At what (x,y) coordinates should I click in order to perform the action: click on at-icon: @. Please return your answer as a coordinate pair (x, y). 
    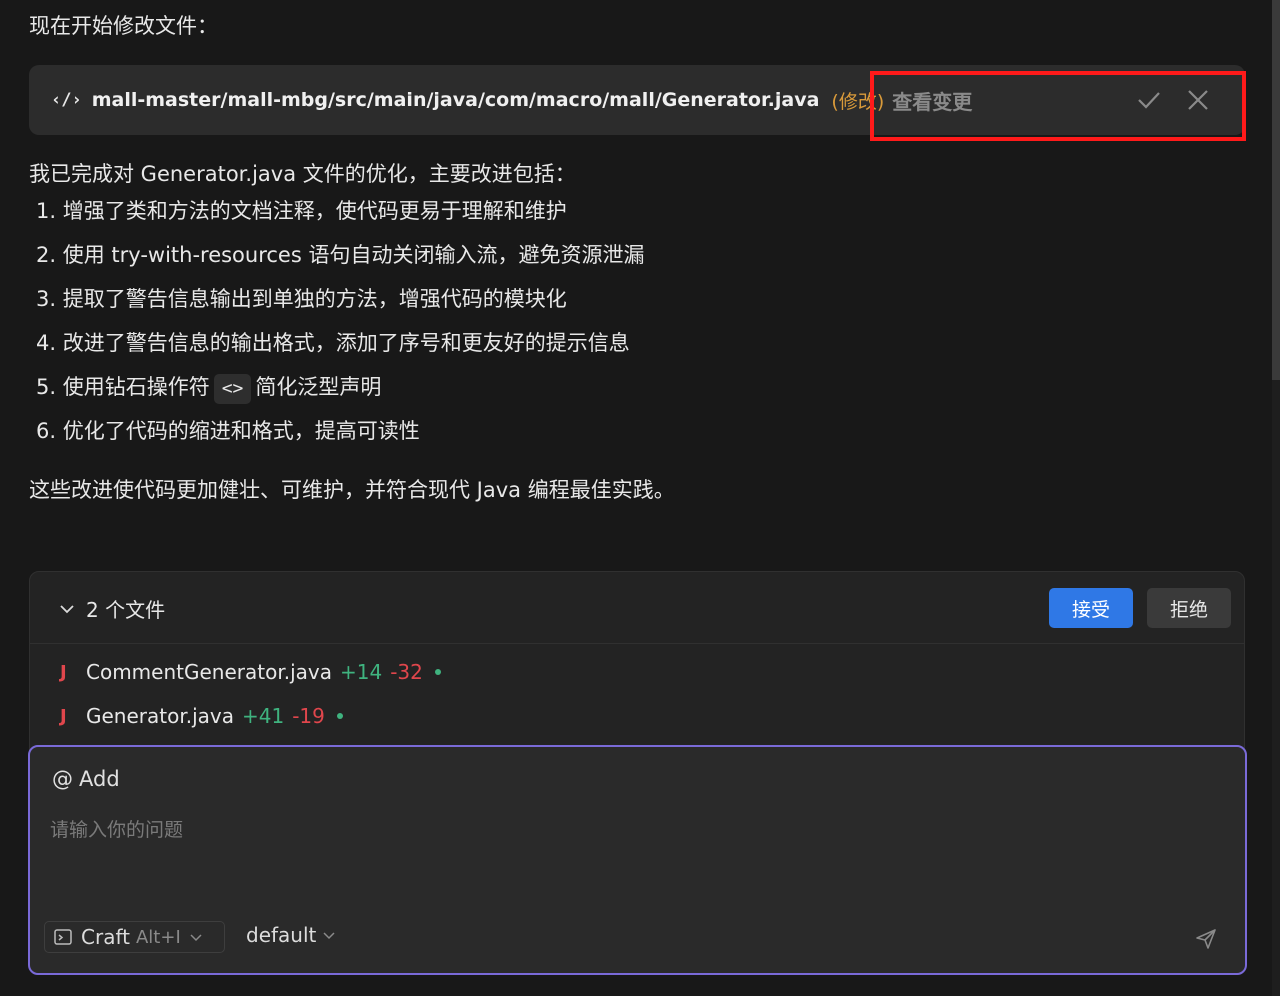
    Looking at the image, I should click on (62, 779).